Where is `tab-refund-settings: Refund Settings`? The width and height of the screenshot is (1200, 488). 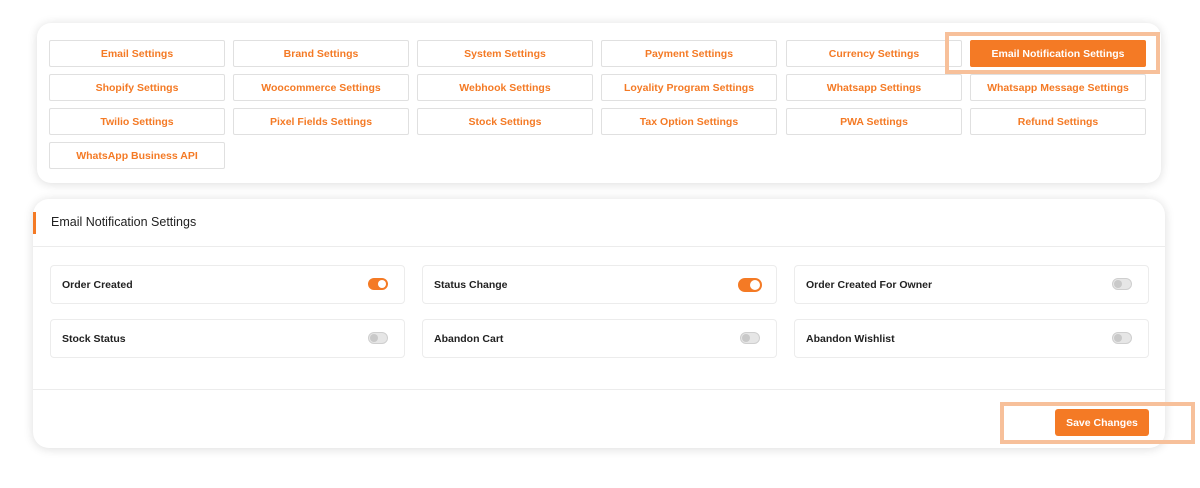 tab-refund-settings: Refund Settings is located at coordinates (1058, 121).